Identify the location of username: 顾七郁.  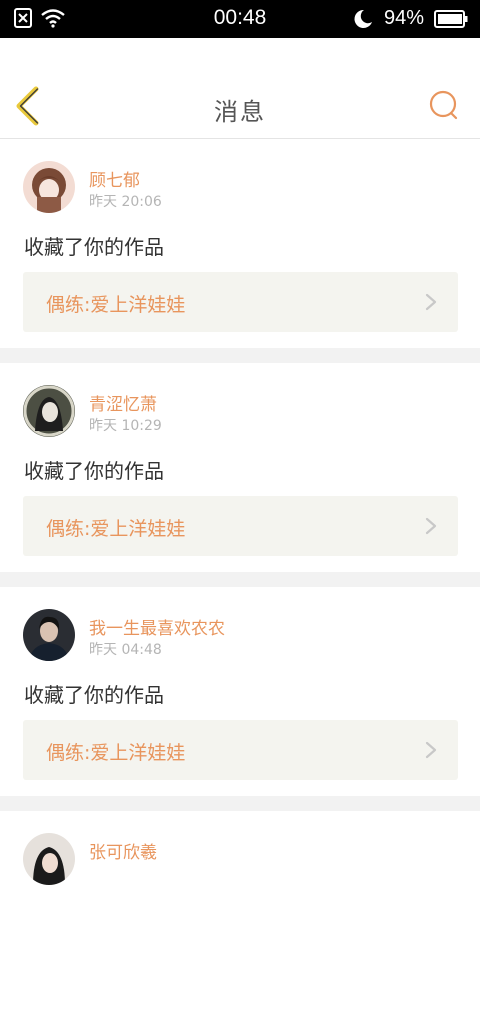
(114, 178).